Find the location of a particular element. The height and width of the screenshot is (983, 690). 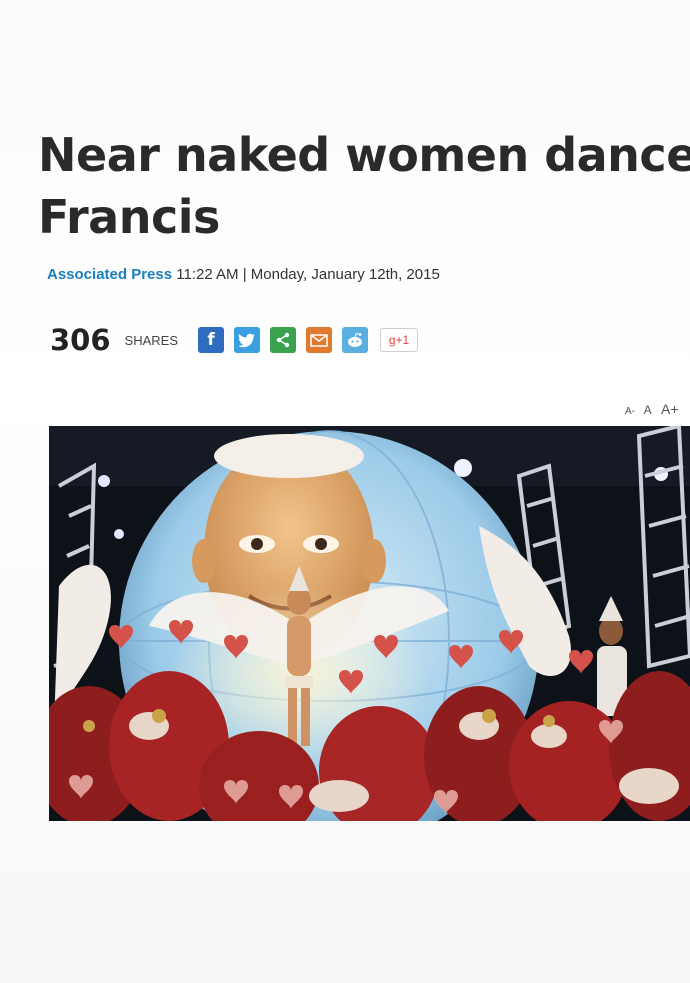

twitter-share-button is located at coordinates (247, 340).